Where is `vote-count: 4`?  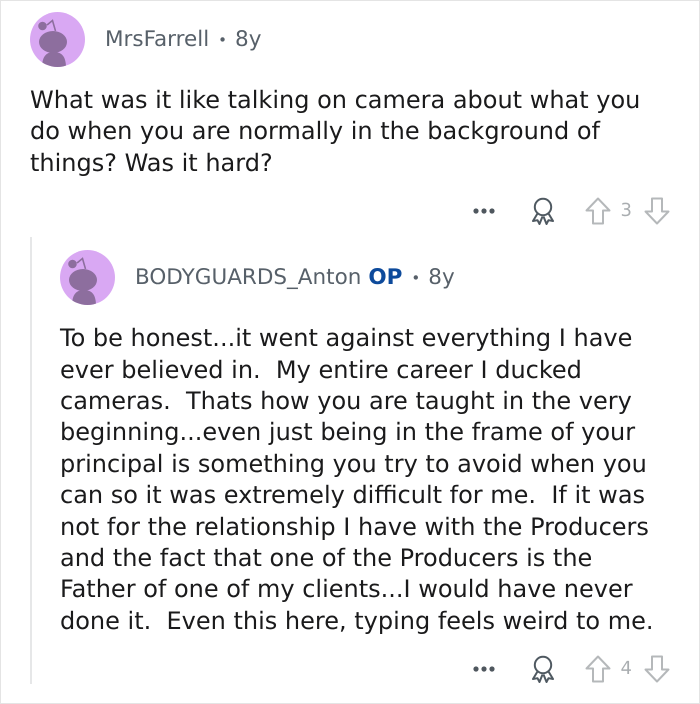 vote-count: 4 is located at coordinates (626, 669).